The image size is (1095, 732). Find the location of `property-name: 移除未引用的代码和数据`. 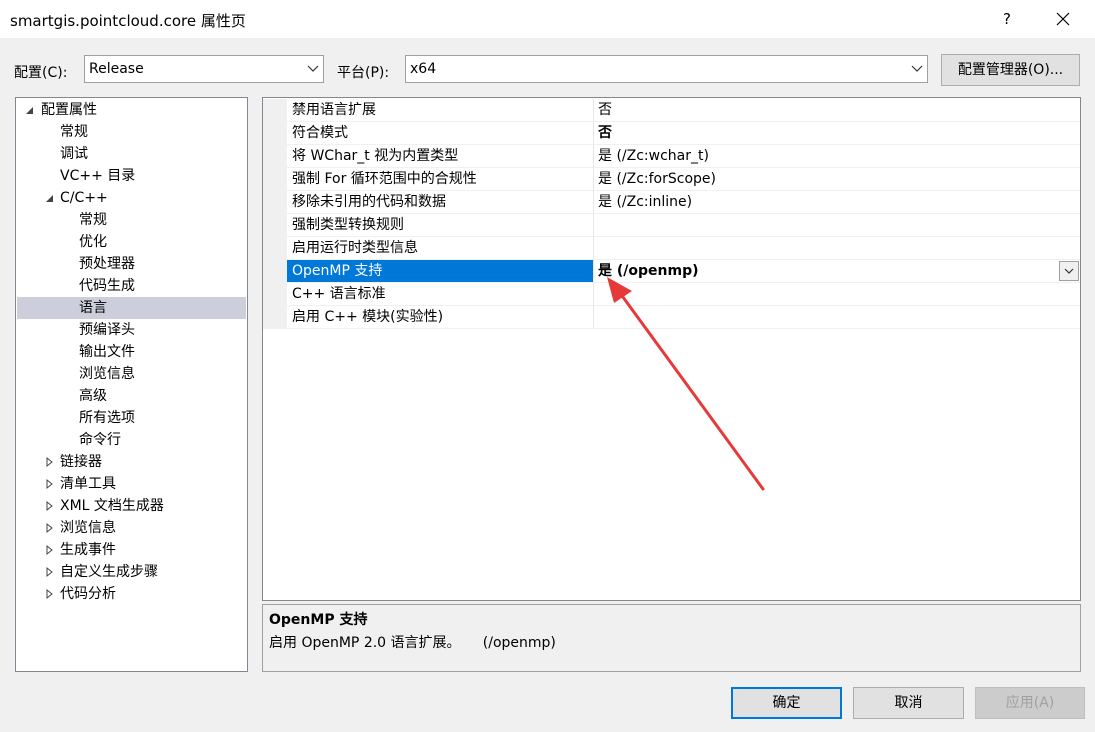

property-name: 移除未引用的代码和数据 is located at coordinates (440, 202).